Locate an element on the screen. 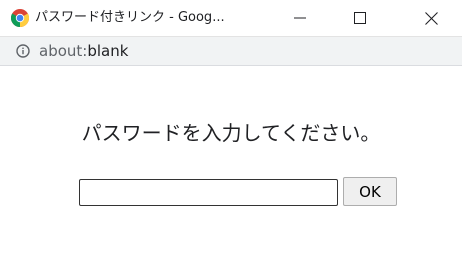  password-input is located at coordinates (208, 192).